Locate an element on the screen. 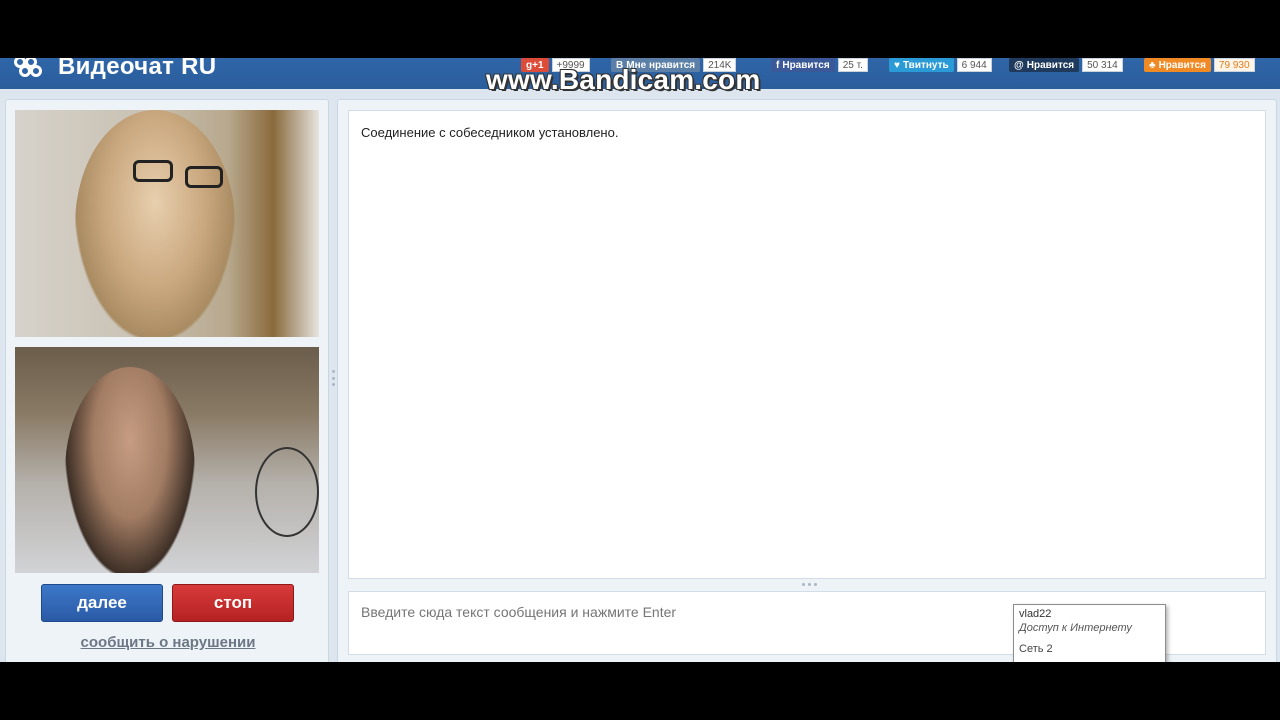 This screenshot has width=1280, height=720. report-violation-link: сообщить о нарушении is located at coordinates (168, 642).